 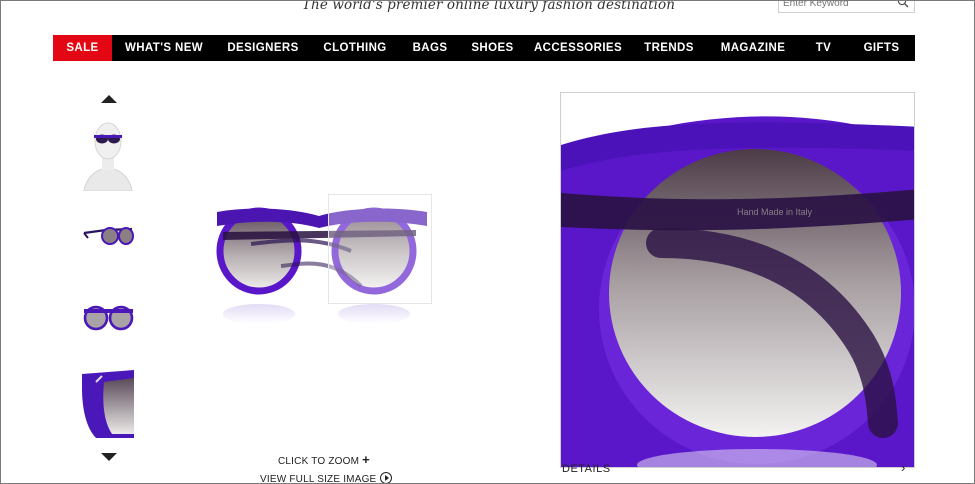 I want to click on plus-icon: +, so click(x=366, y=459).